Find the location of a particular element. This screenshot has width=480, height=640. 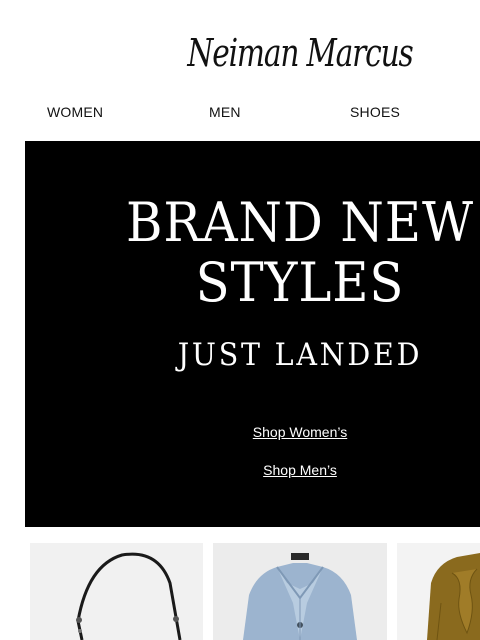

product-tile-bag is located at coordinates (116, 591).